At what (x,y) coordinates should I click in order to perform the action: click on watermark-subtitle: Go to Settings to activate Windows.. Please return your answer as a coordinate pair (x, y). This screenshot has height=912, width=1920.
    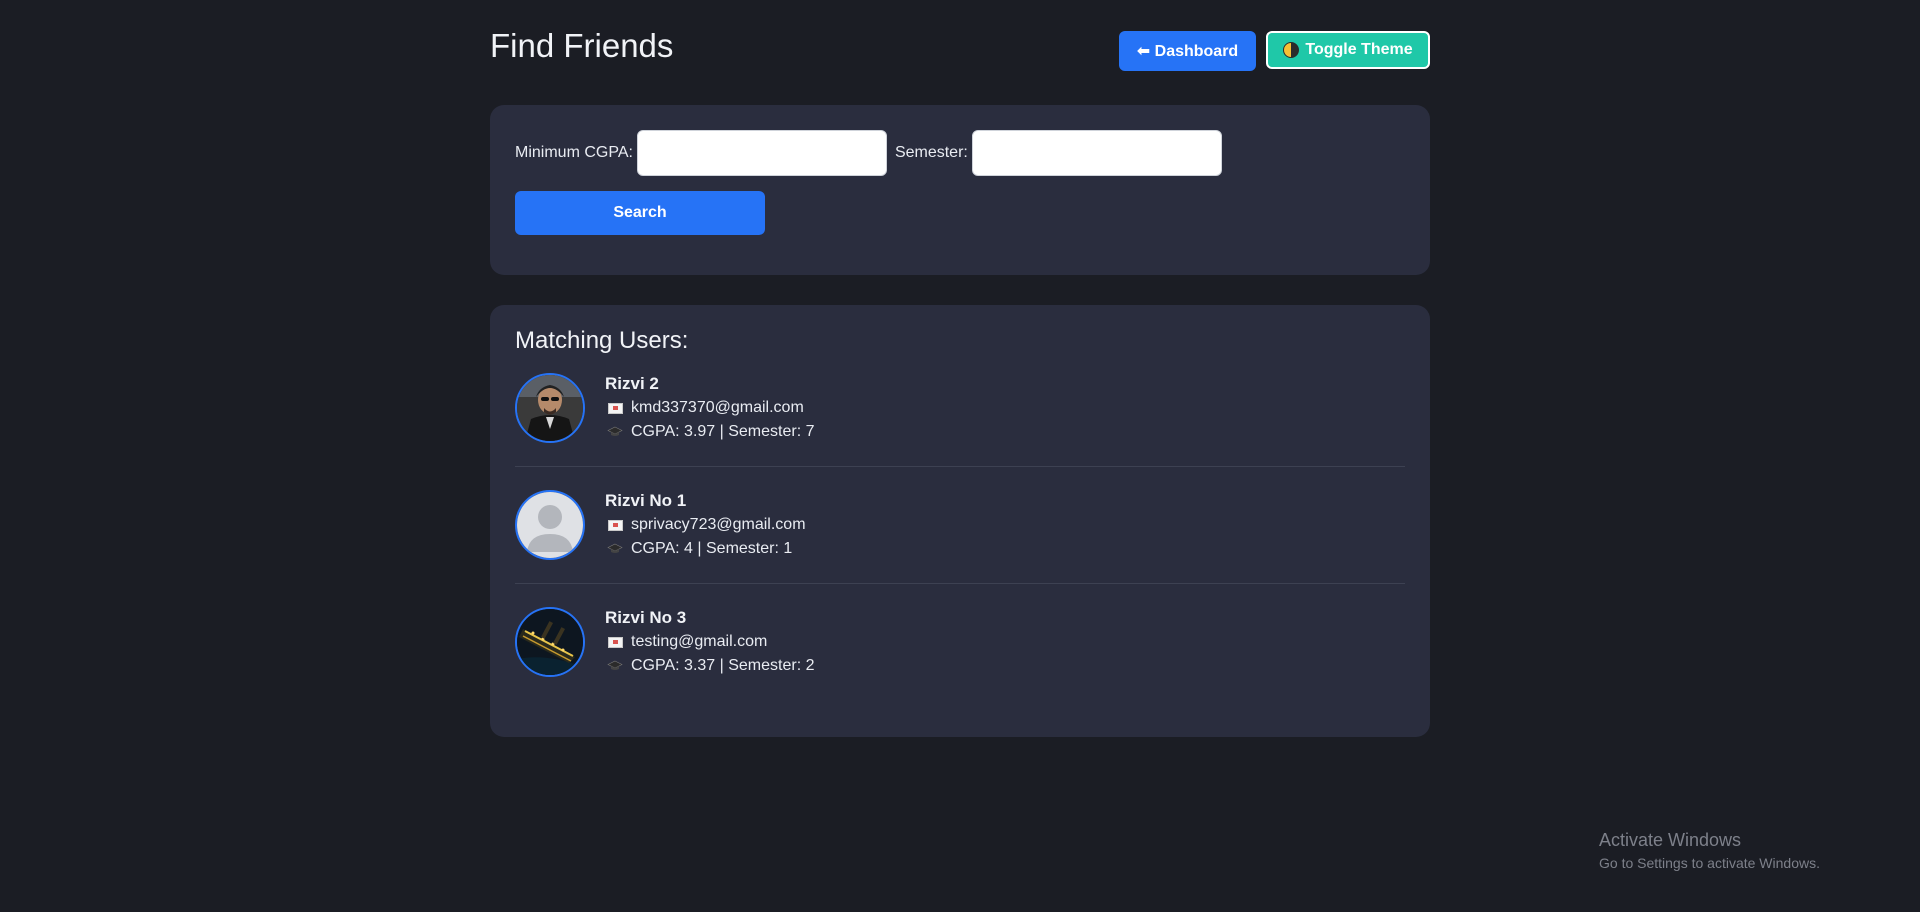
    Looking at the image, I should click on (1709, 863).